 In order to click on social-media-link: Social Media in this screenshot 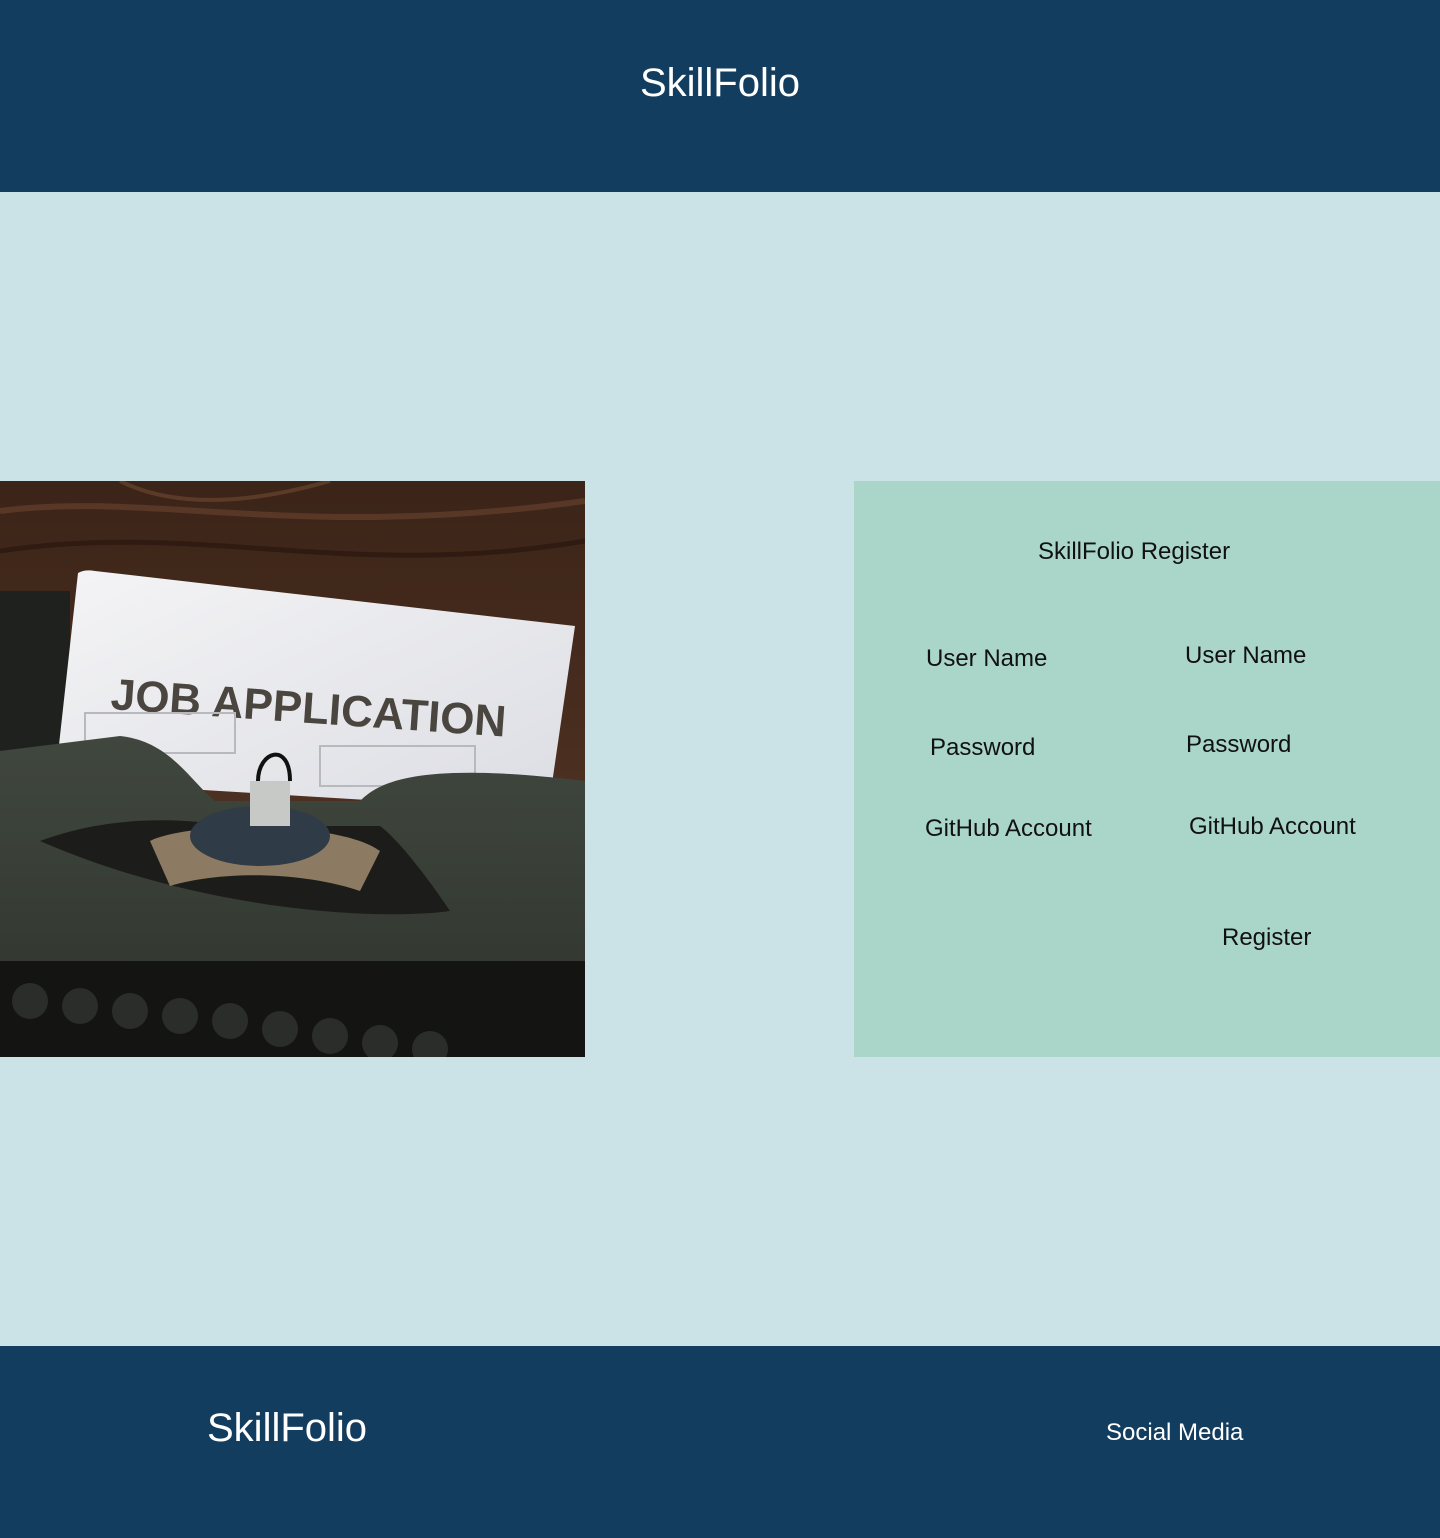, I will do `click(1174, 1433)`.